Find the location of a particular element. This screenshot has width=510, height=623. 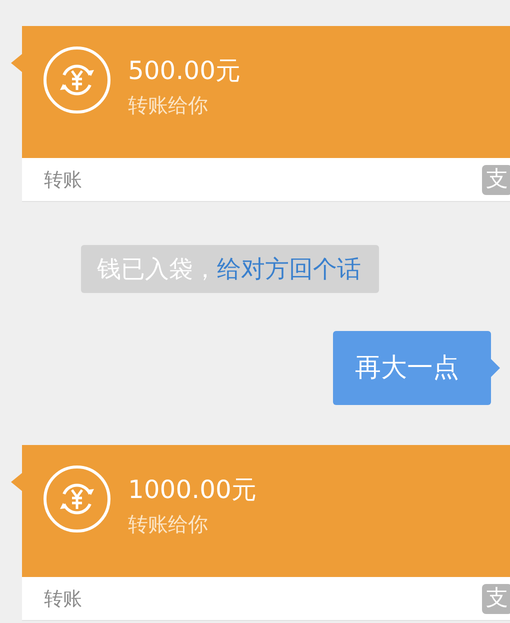

message-bubble: 再大一点 is located at coordinates (412, 368).